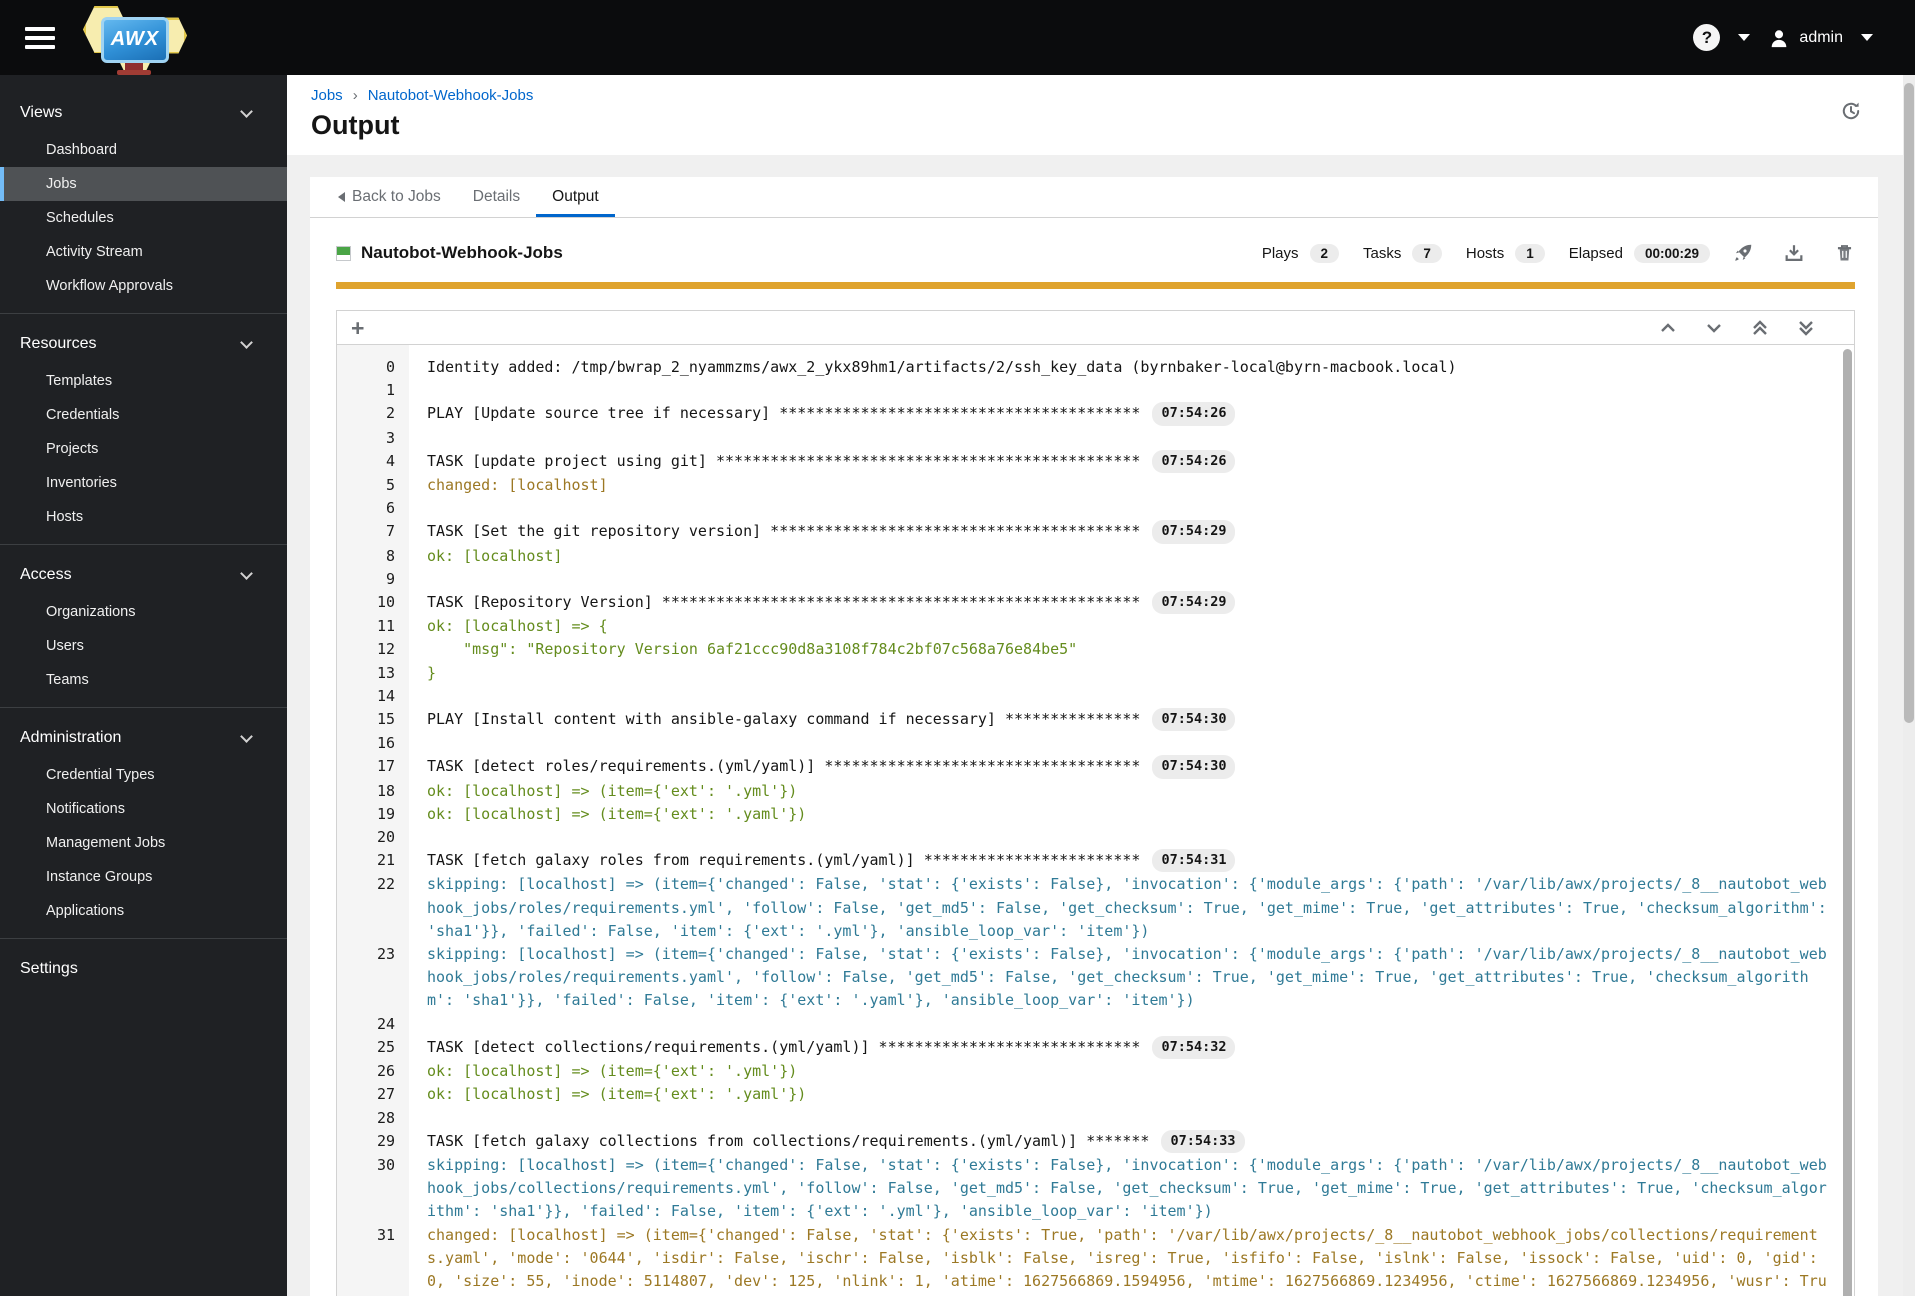  Describe the element at coordinates (1095, 1118) in the screenshot. I see `console-line-28: 28` at that location.